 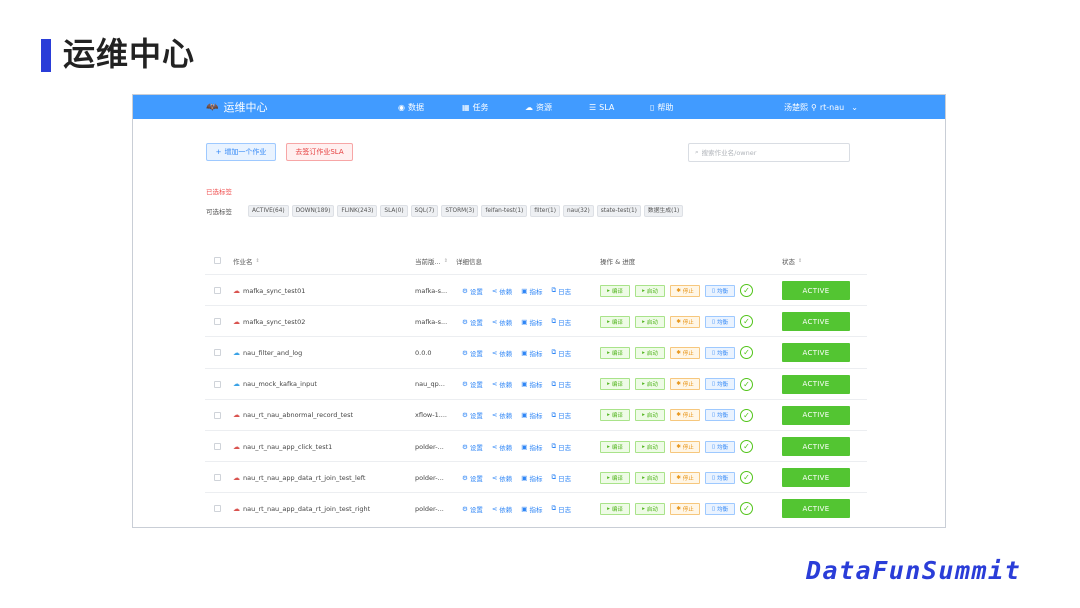 I want to click on brand: 🦇 运维中心, so click(x=236, y=107).